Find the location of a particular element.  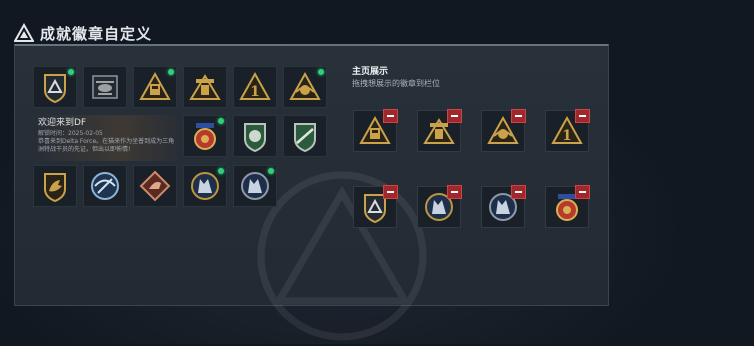

red-diamond-badge-icon is located at coordinates (155, 186).